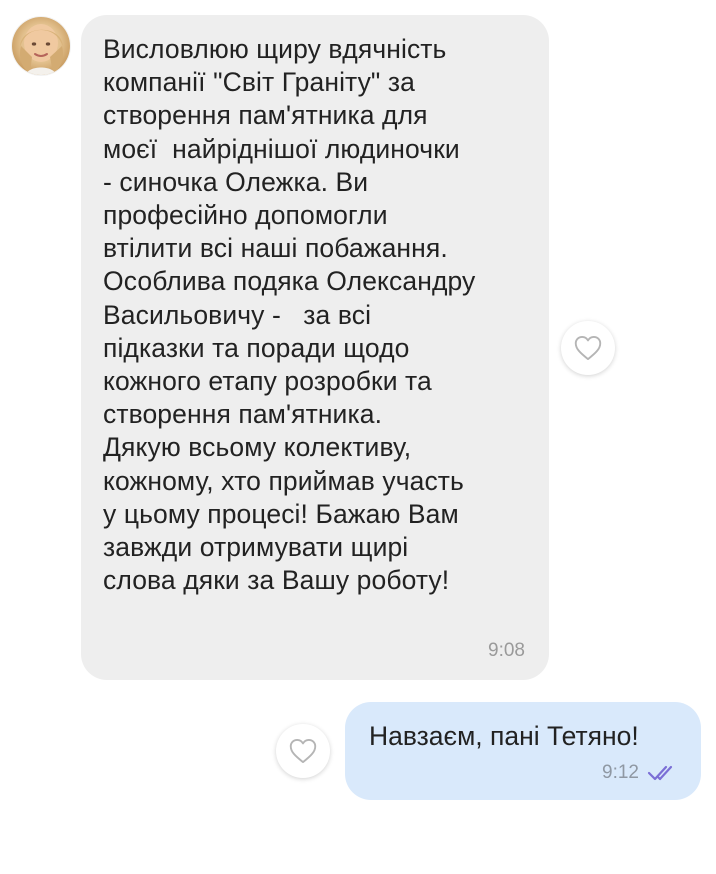  I want to click on outgoing-message-bubble: Навзаєм, пані Тетяно! 9:12, so click(523, 751).